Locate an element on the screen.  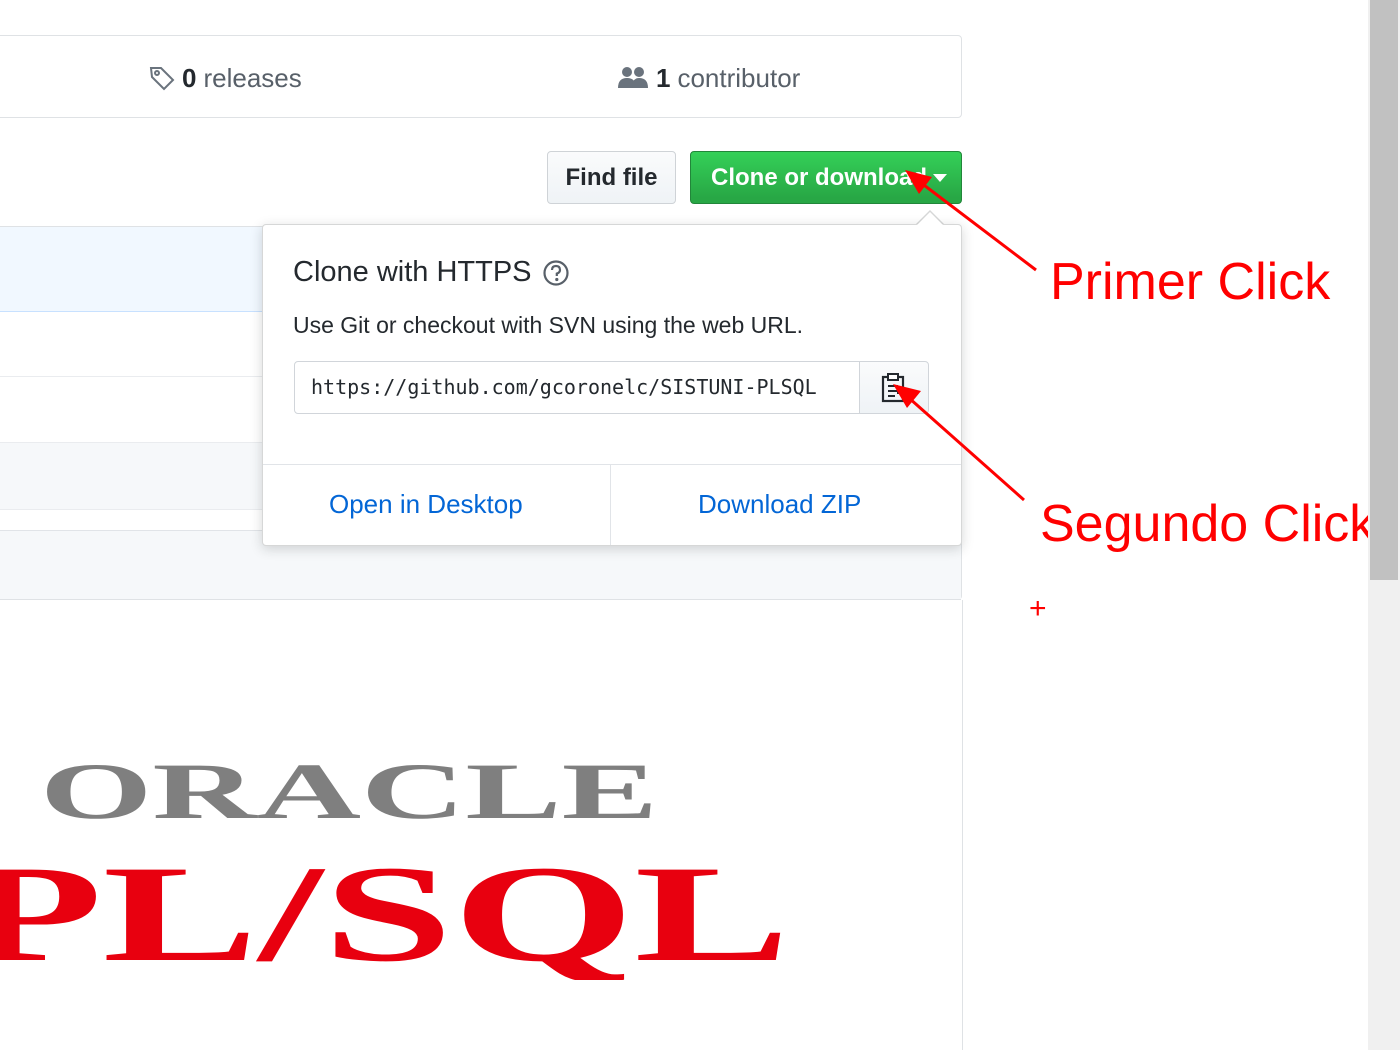
annotation-segundo-click: Segundo Click is located at coordinates (1208, 524).